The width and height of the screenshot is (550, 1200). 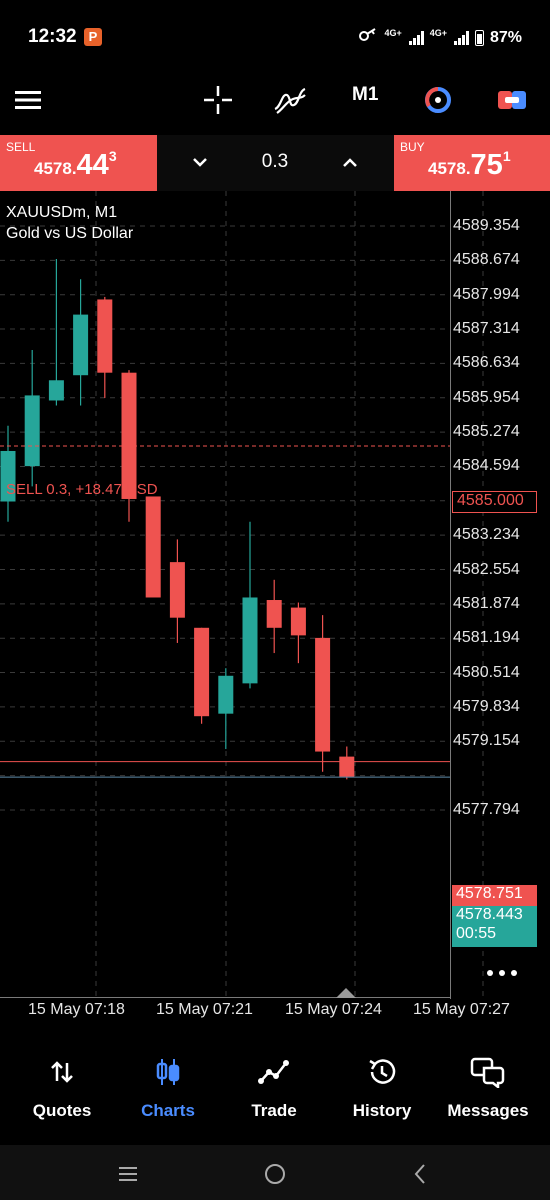 I want to click on nav-quotes-label: Quotes, so click(x=62, y=1110).